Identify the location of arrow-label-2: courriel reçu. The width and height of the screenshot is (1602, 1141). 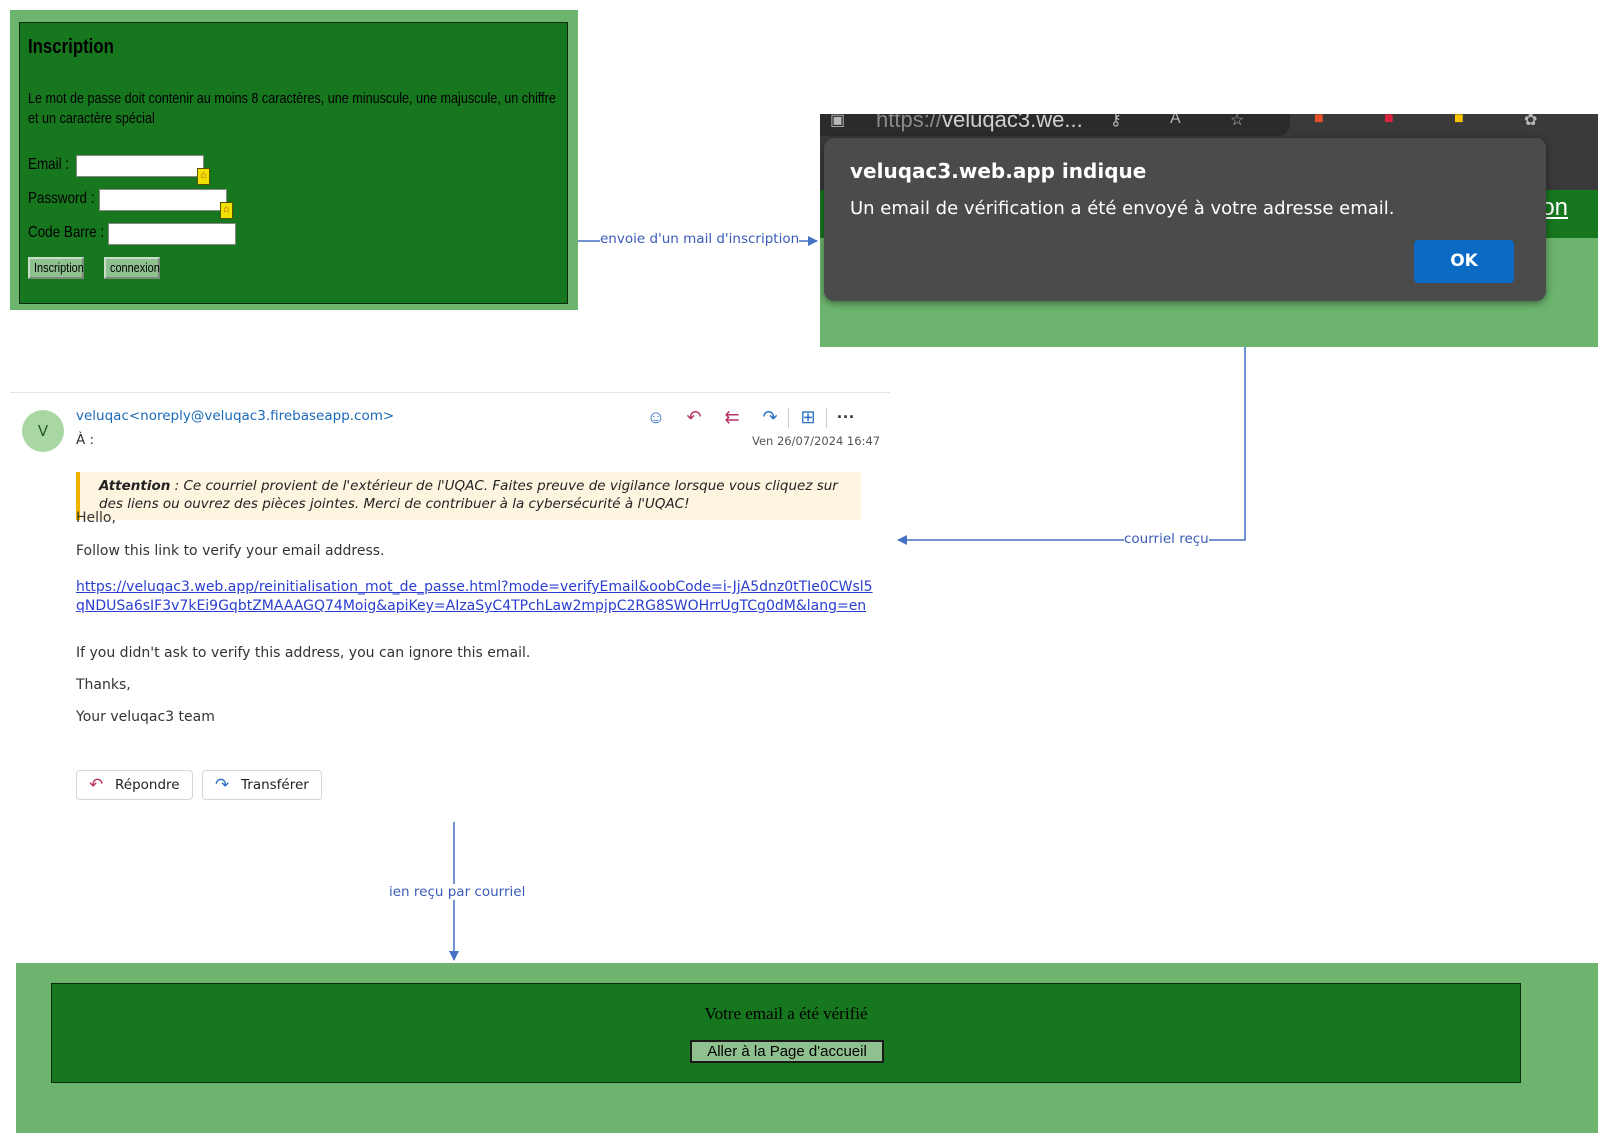
(1166, 539).